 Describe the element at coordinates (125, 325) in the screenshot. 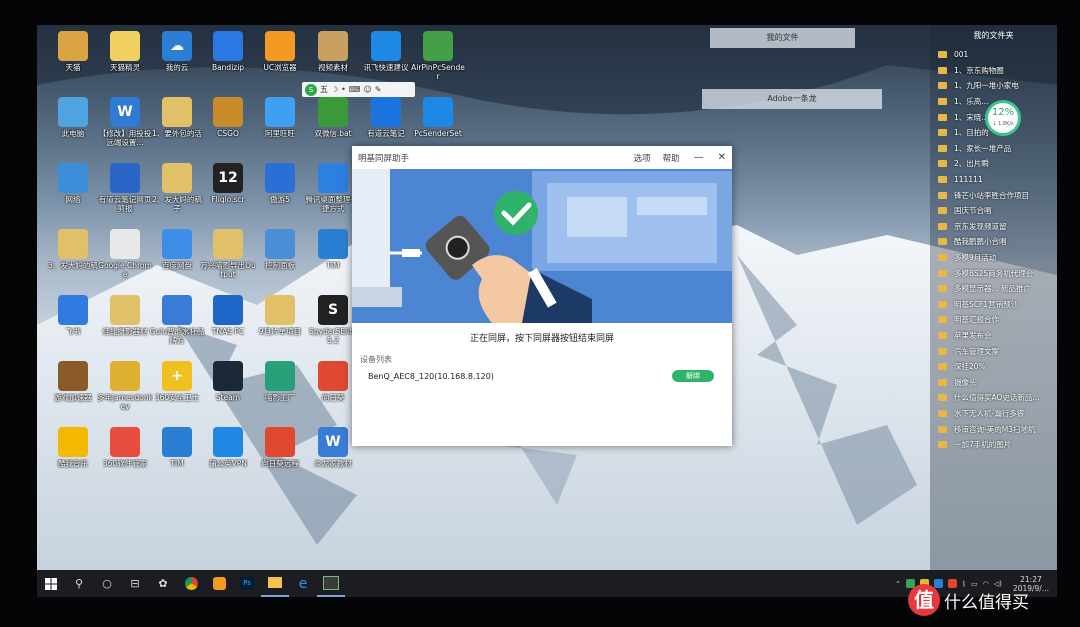

I see `desktop-icon: 佳能摄影器材` at that location.